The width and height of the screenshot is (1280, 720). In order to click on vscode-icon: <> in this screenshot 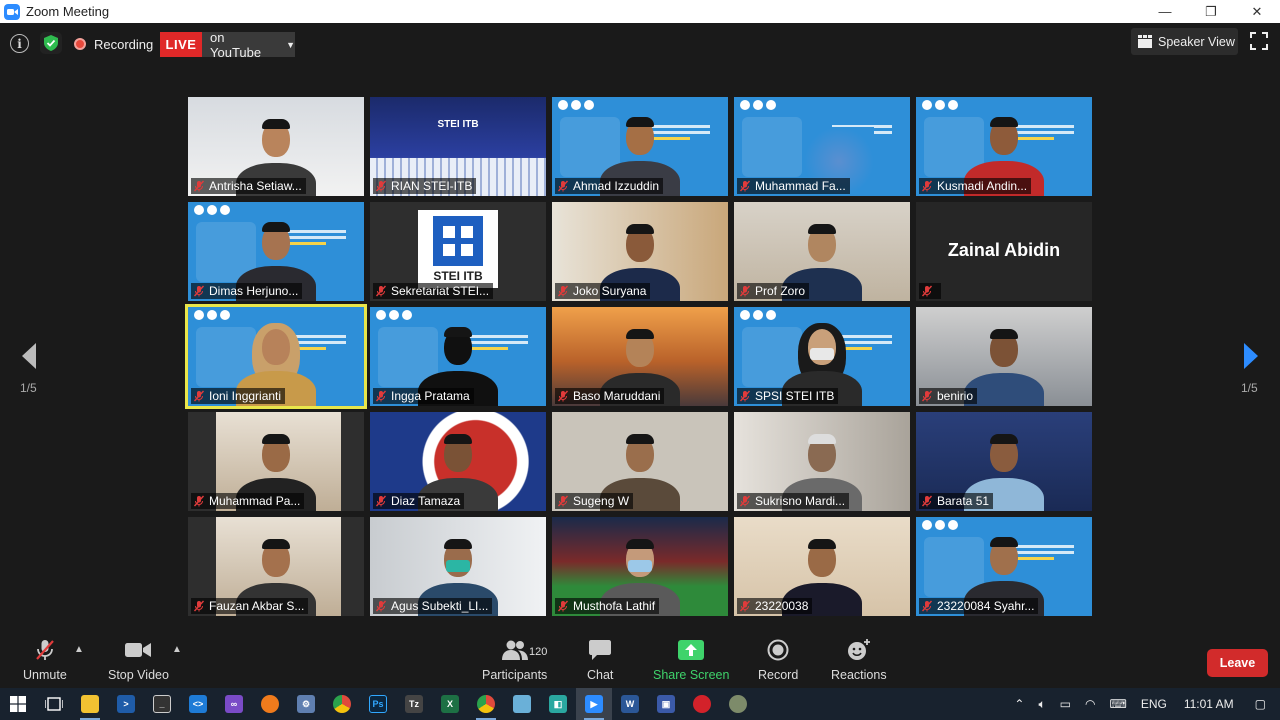, I will do `click(198, 704)`.